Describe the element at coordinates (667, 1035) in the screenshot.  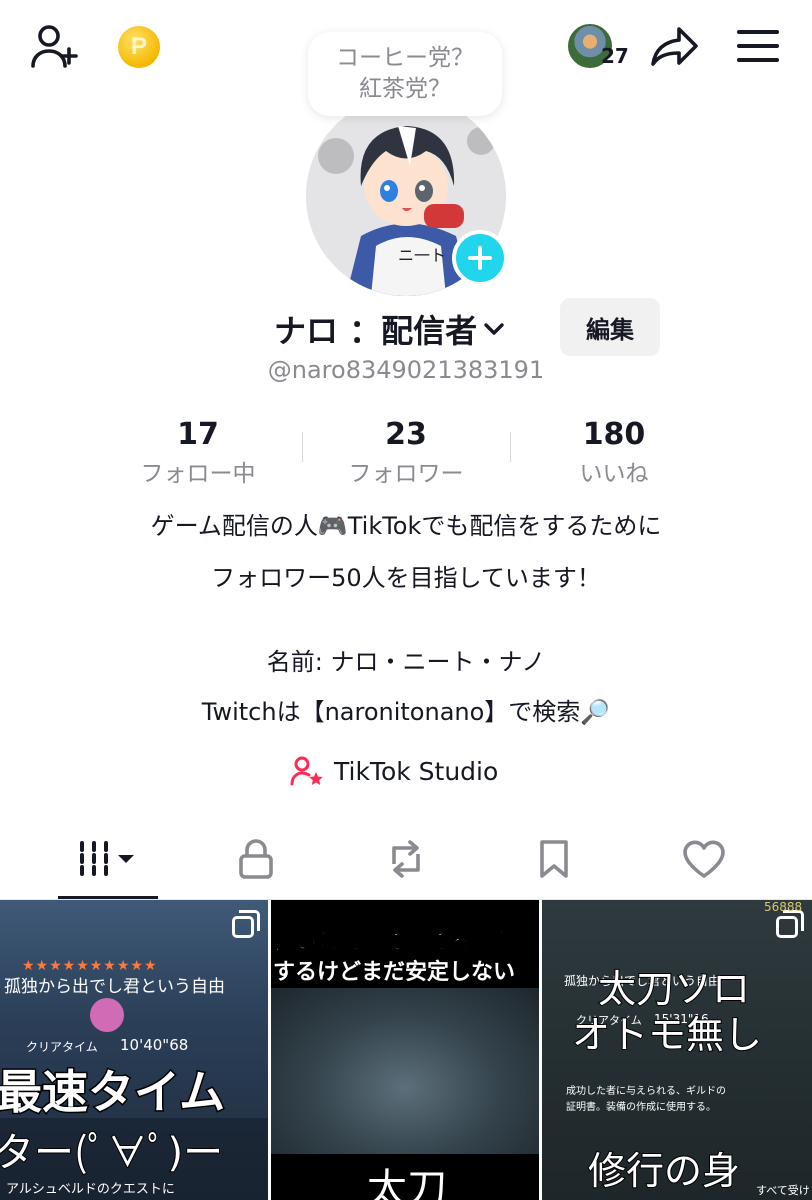
I see `video-caption: オトモ無し` at that location.